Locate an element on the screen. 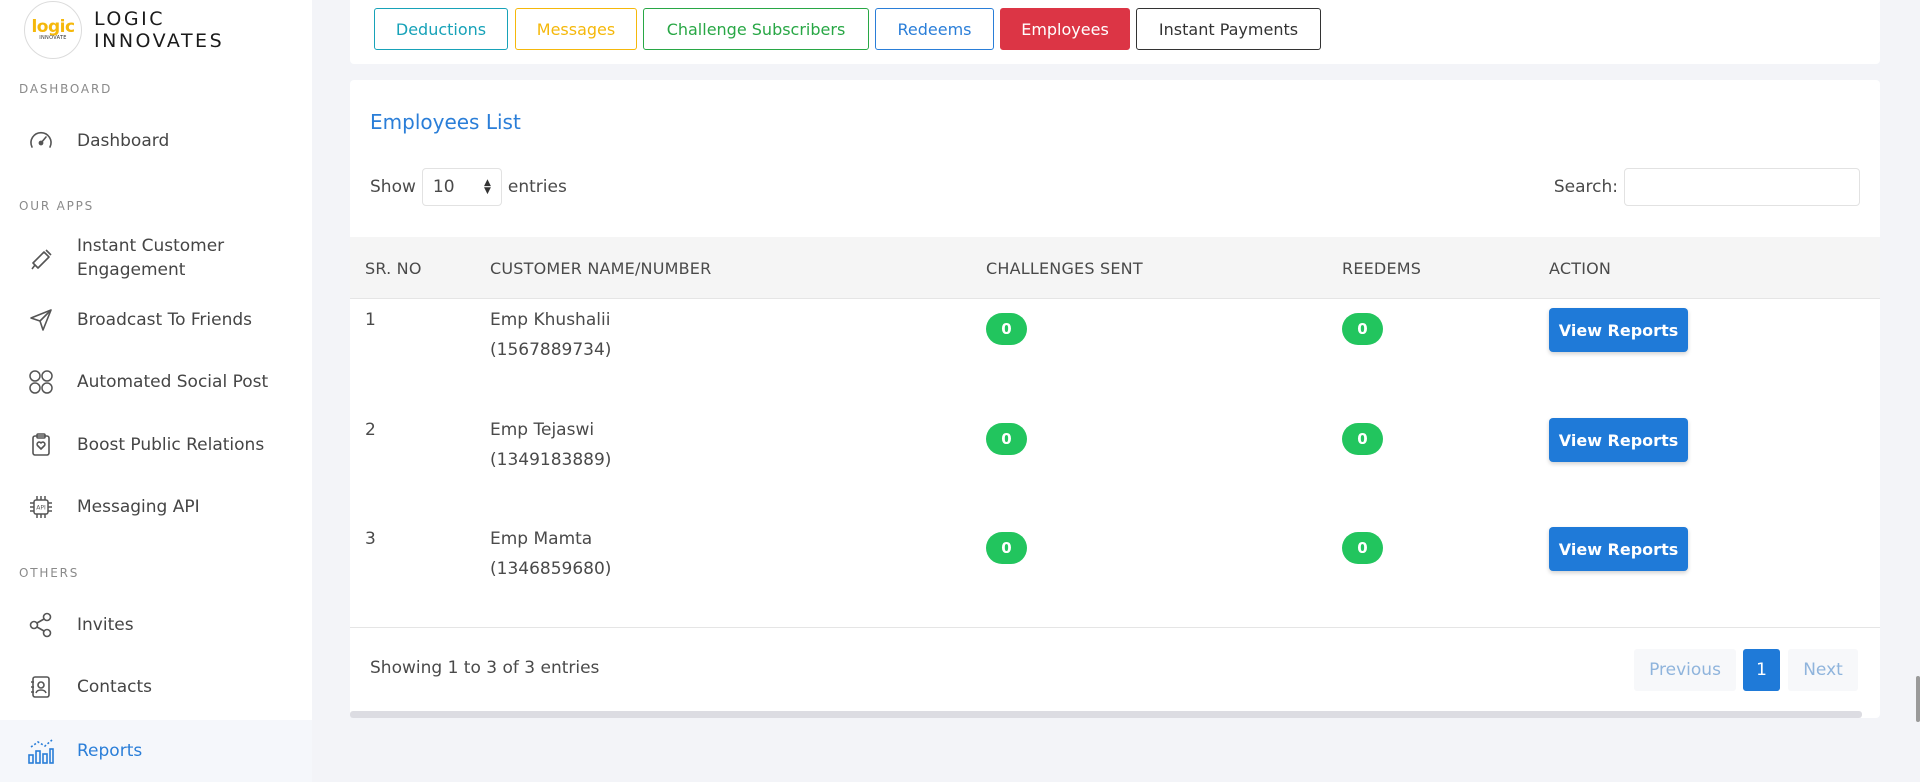  sr-no: 1 is located at coordinates (370, 320).